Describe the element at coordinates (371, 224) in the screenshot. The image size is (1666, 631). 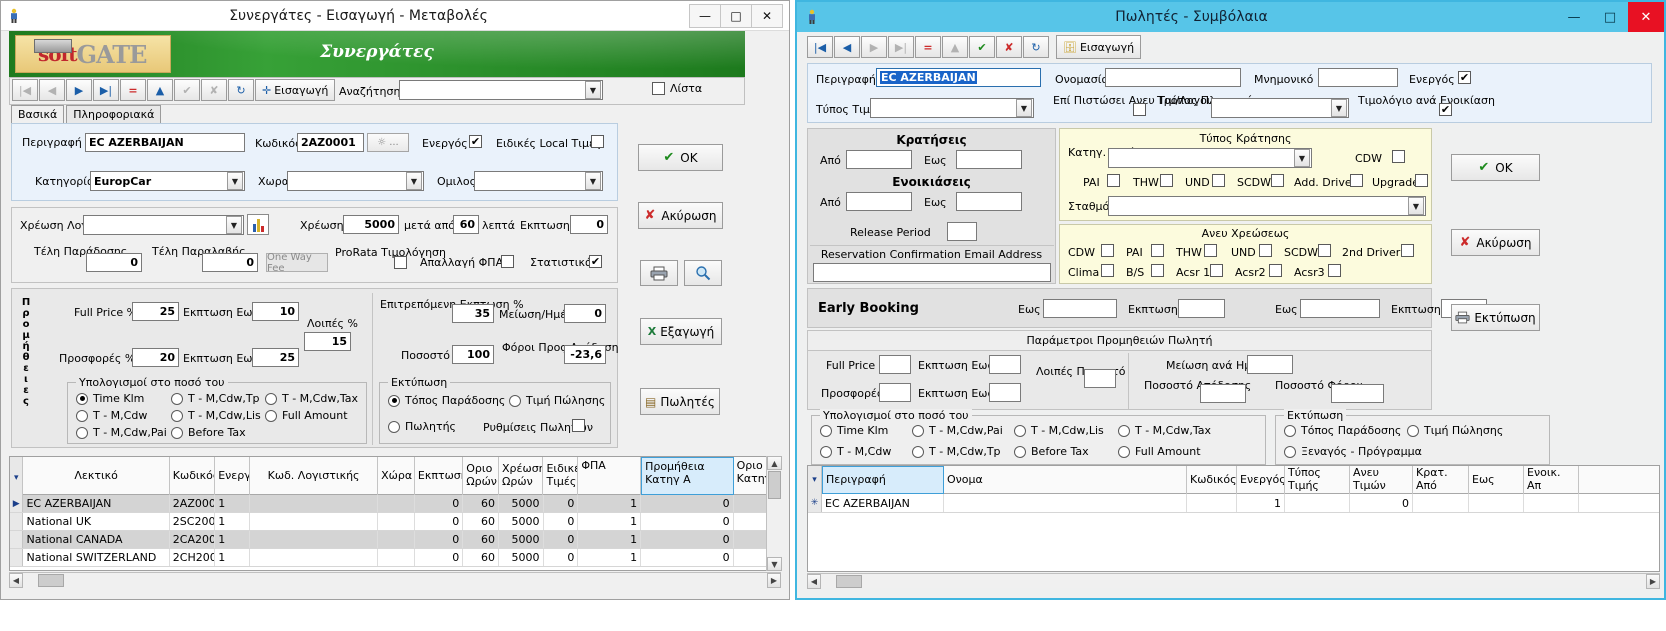
I see `charge-input: 5000` at that location.